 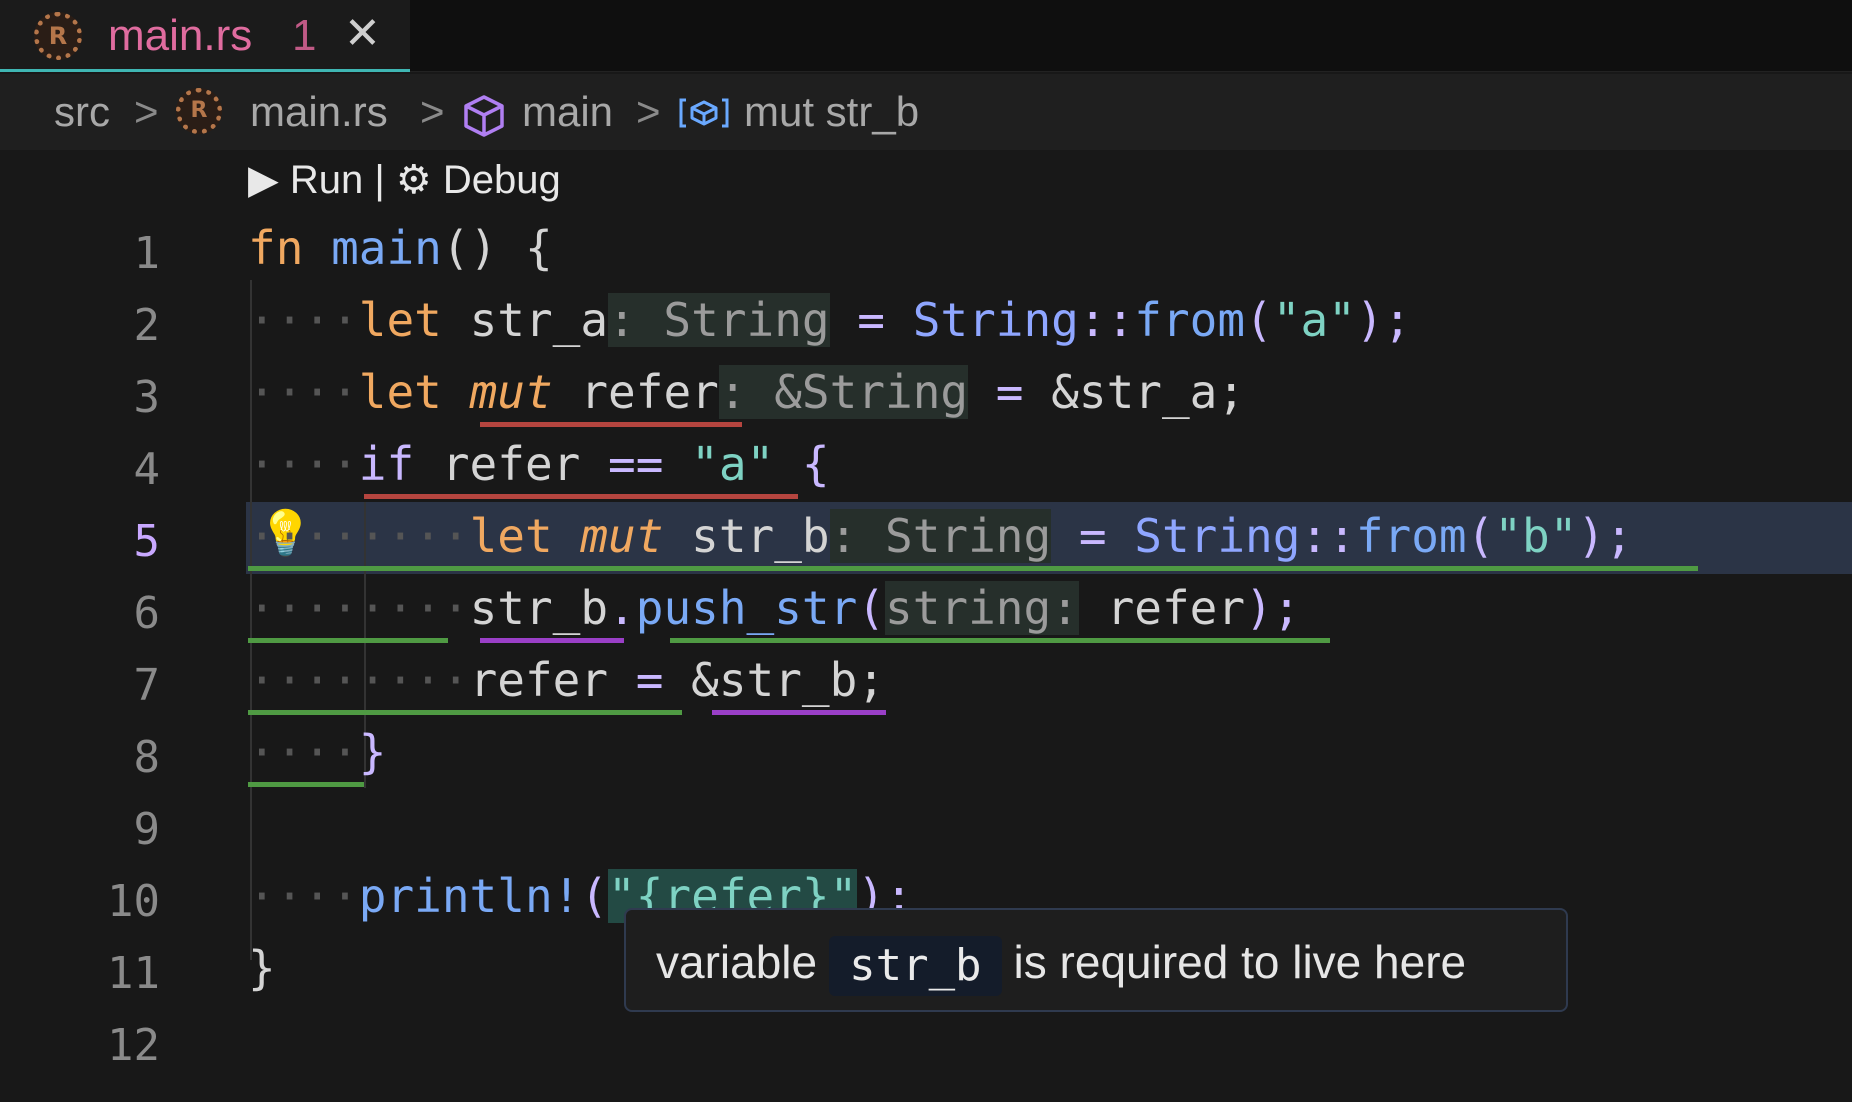 What do you see at coordinates (843, 392) in the screenshot?
I see `type-hint: : &String` at bounding box center [843, 392].